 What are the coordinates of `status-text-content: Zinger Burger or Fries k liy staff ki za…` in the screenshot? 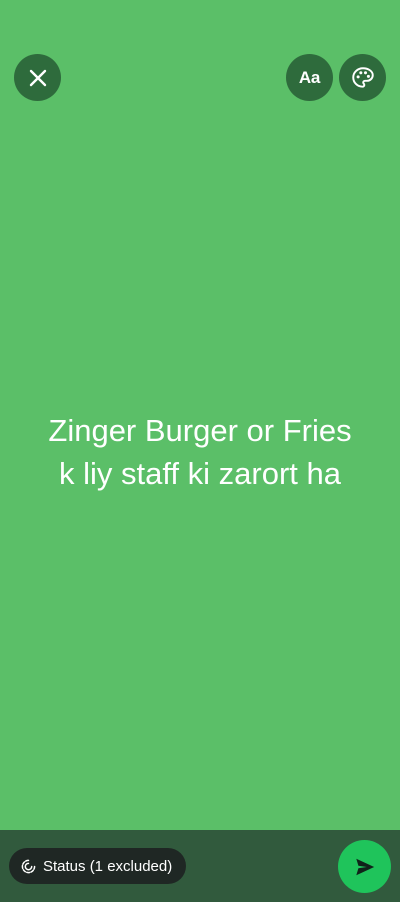 It's located at (200, 452).